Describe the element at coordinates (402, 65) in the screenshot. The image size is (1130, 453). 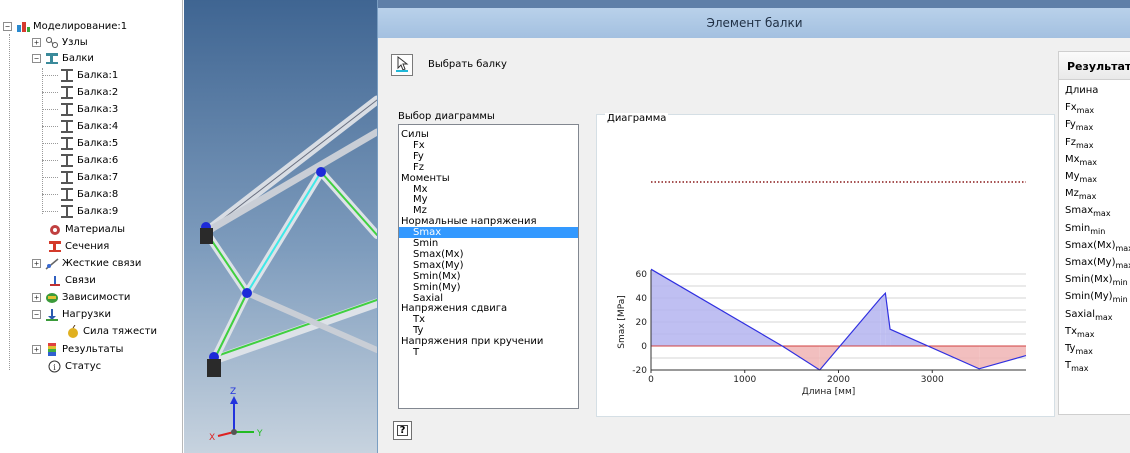
I see `select-beam-button` at that location.